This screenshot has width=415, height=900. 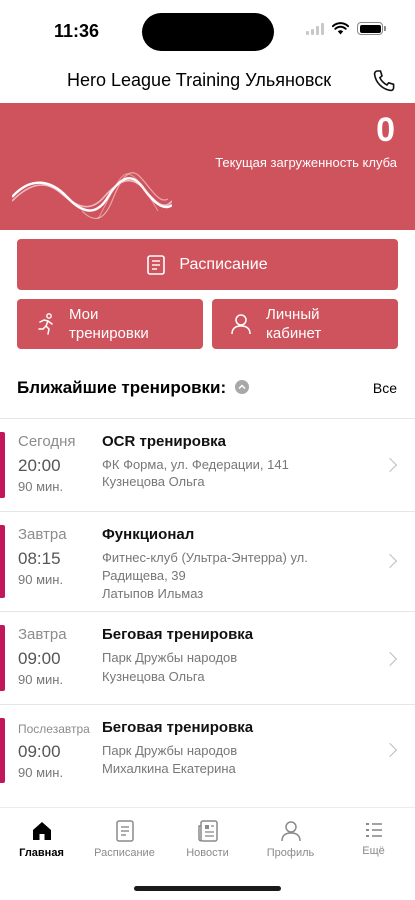 What do you see at coordinates (306, 162) in the screenshot?
I see `club-load-label: Текущая загруженность клуба` at bounding box center [306, 162].